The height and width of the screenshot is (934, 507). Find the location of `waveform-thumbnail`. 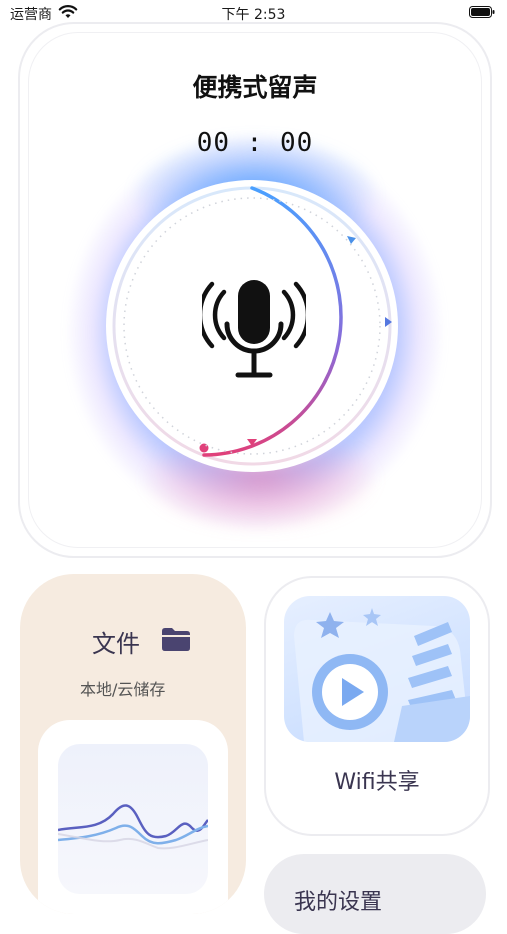

waveform-thumbnail is located at coordinates (133, 819).